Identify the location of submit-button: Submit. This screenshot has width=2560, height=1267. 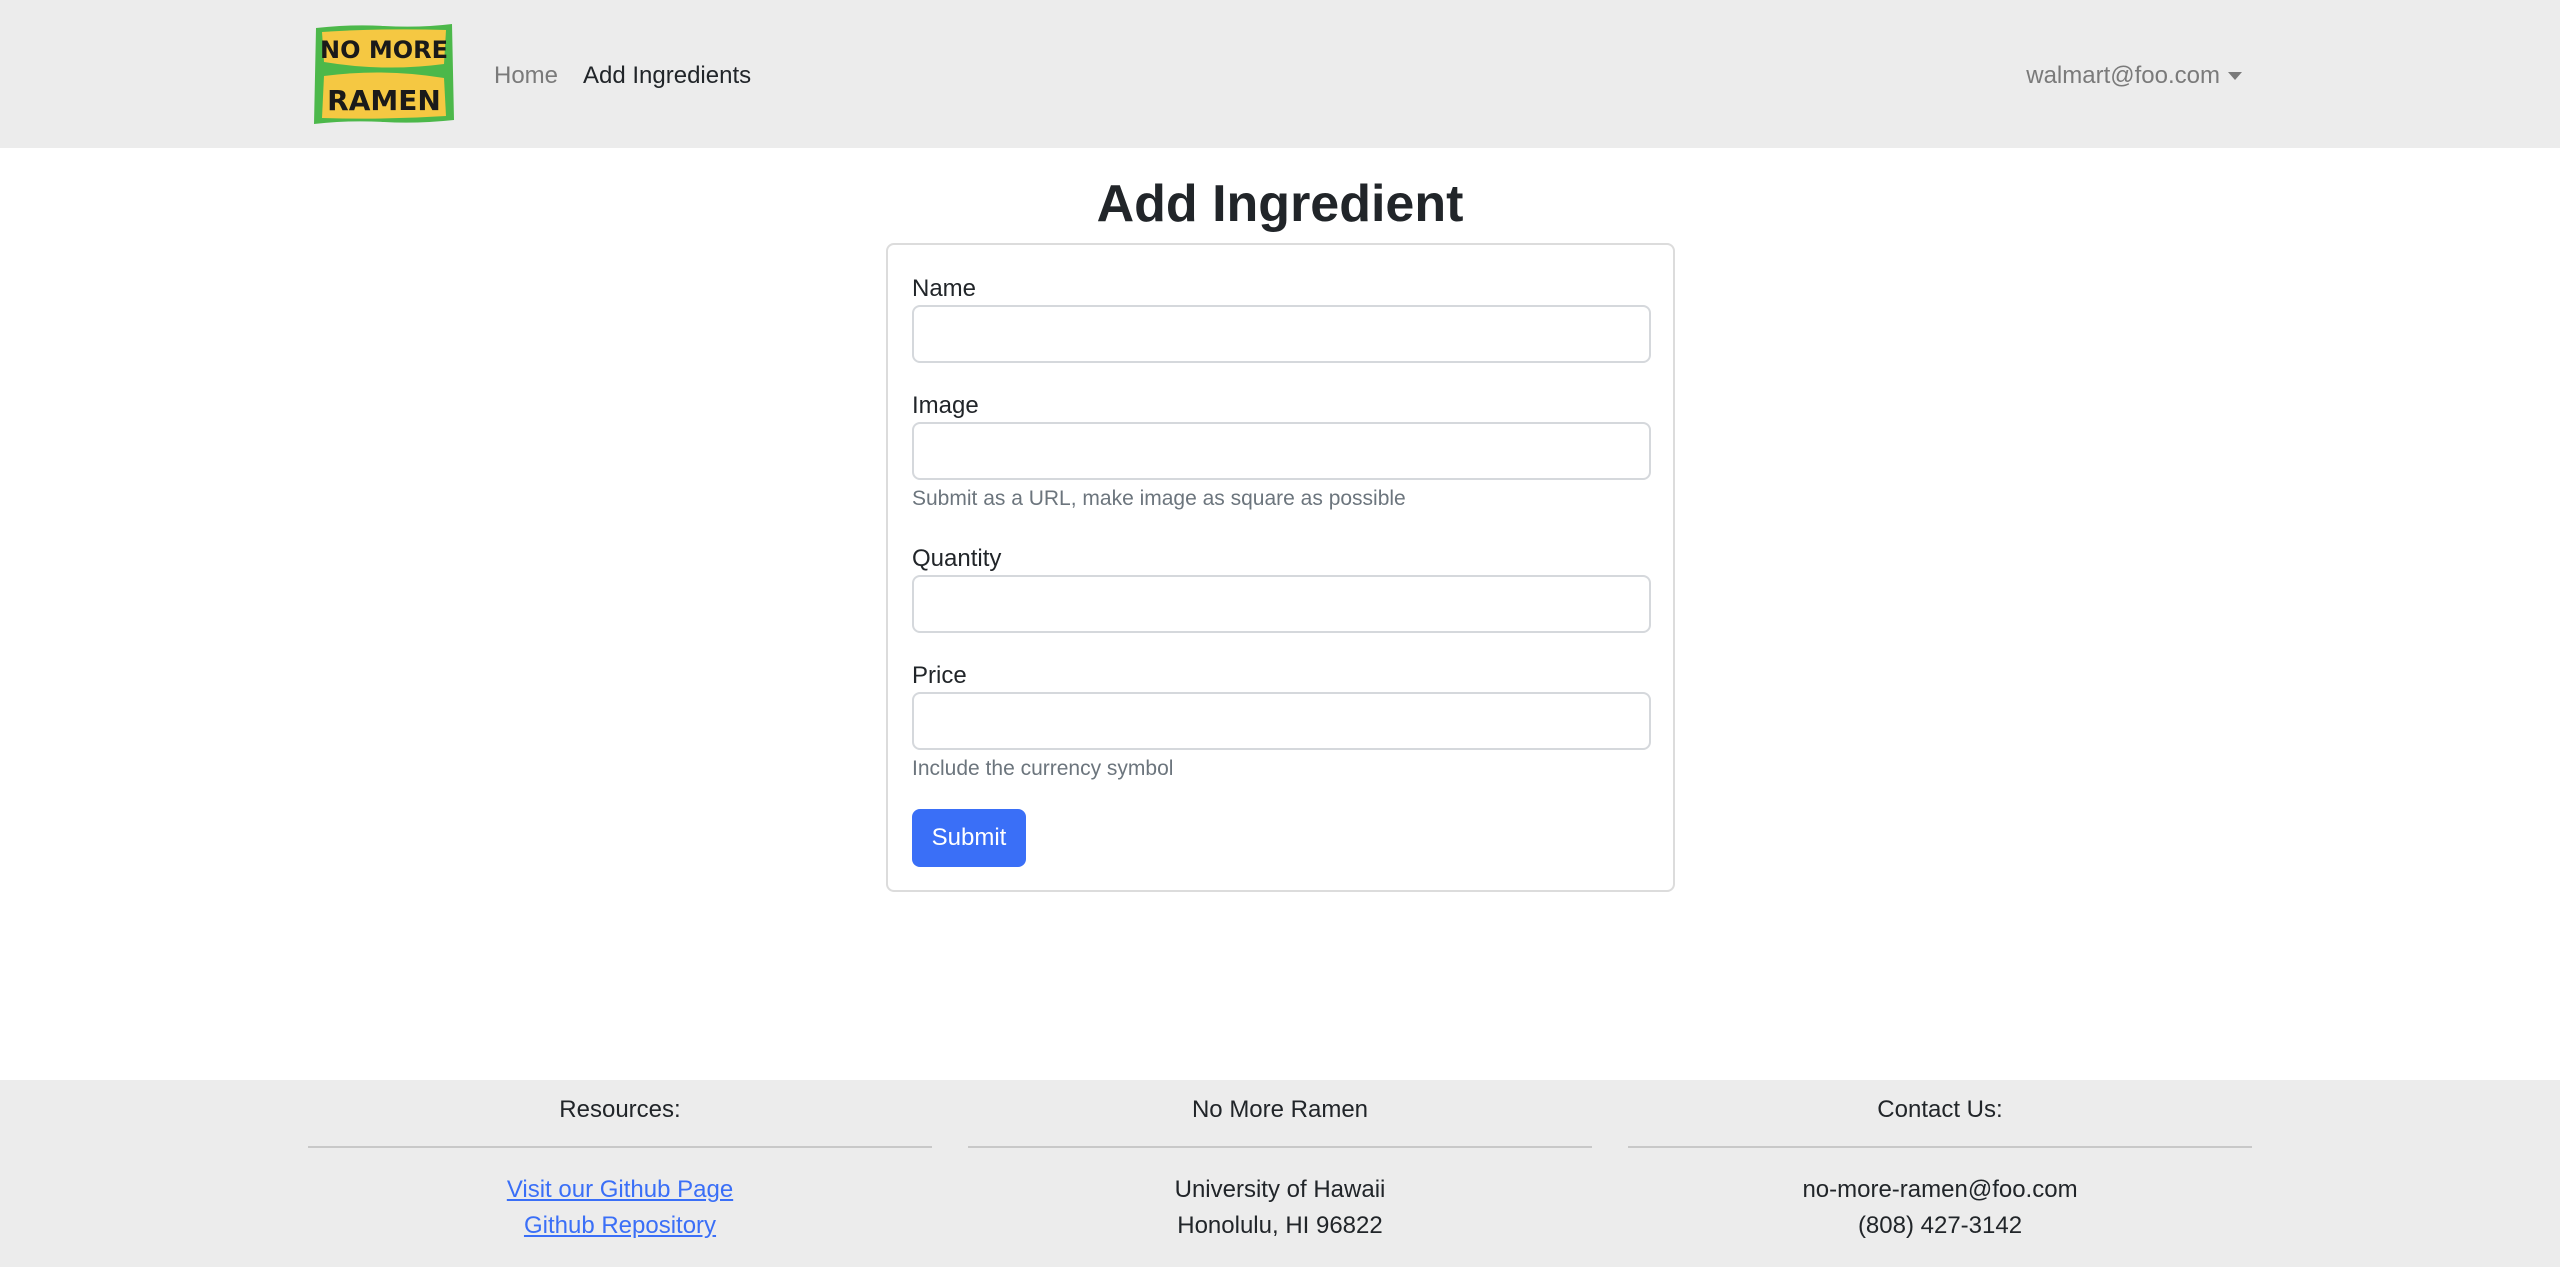
(969, 838).